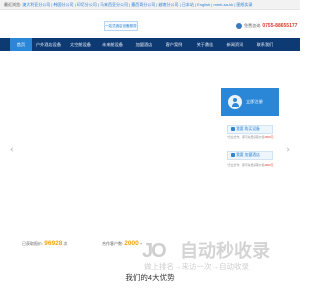 This screenshot has height=300, width=320. What do you see at coordinates (112, 44) in the screenshot?
I see `nav-item-future: 未来舱设备` at bounding box center [112, 44].